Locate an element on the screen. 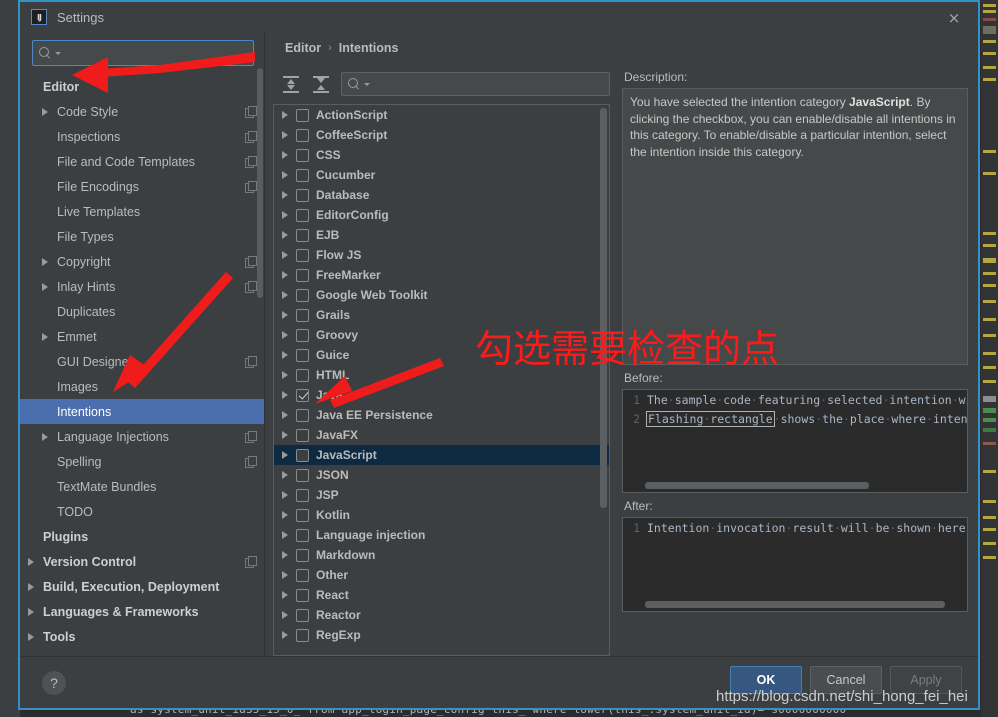  intention-row: JSP is located at coordinates (441, 495).